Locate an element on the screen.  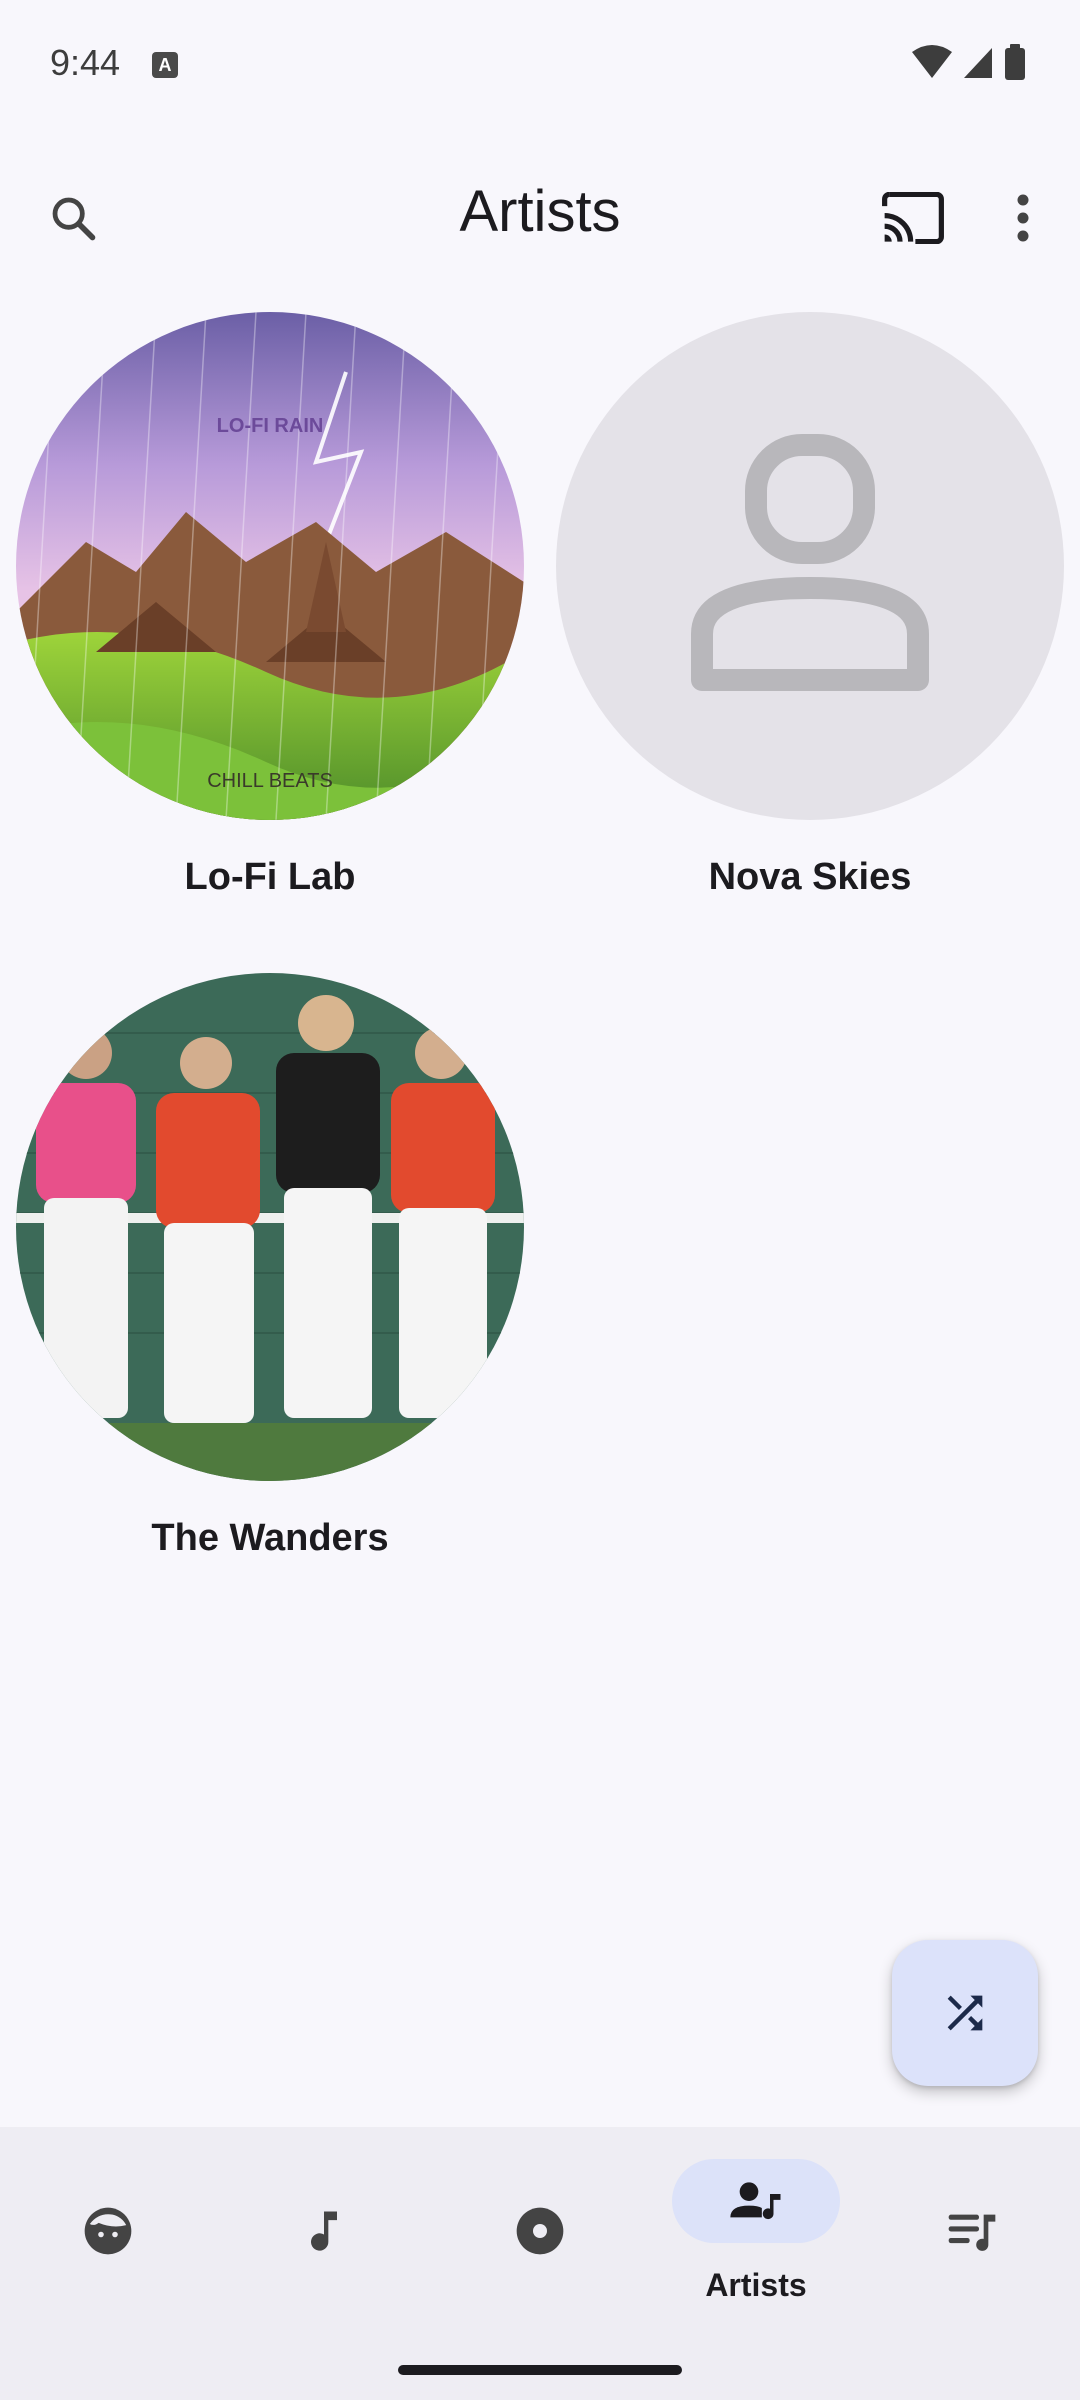
artist-card-lo-fi-lab: LO-FI RAIN CHILL BEATS Lo-Fi Lab is located at coordinates (270, 605).